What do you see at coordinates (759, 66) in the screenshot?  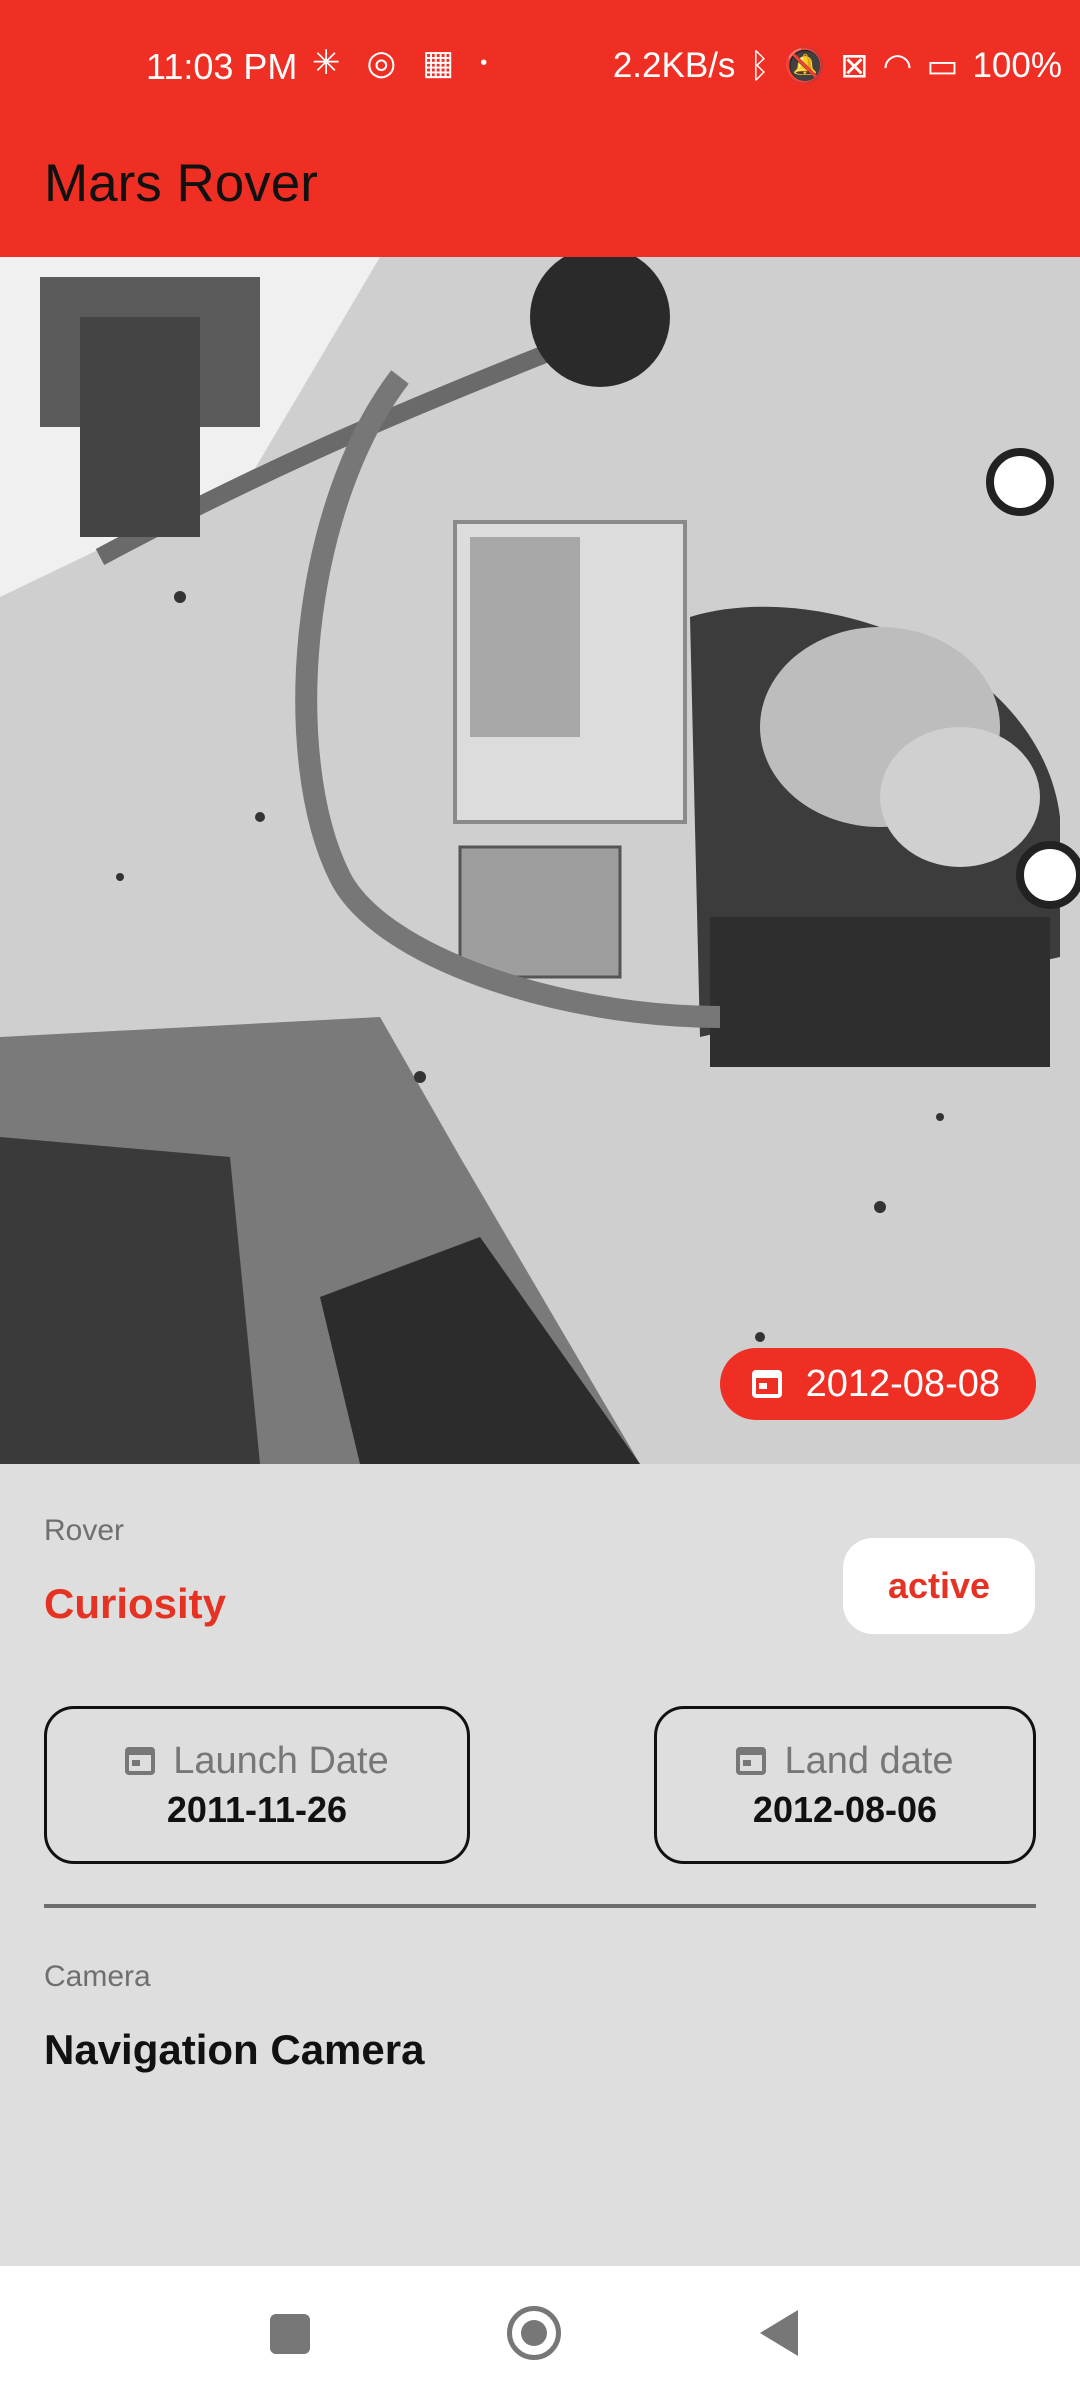 I see `bluetooth-icon: ᛒ` at bounding box center [759, 66].